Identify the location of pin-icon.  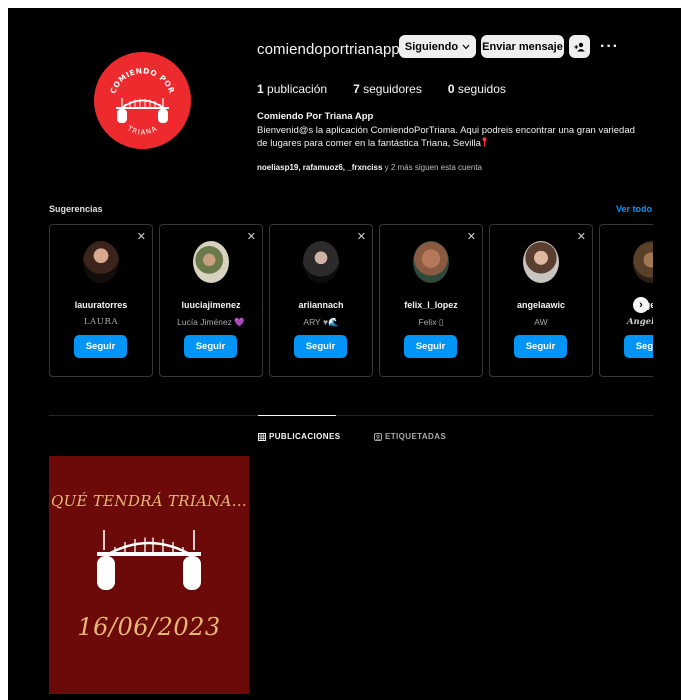
(484, 142).